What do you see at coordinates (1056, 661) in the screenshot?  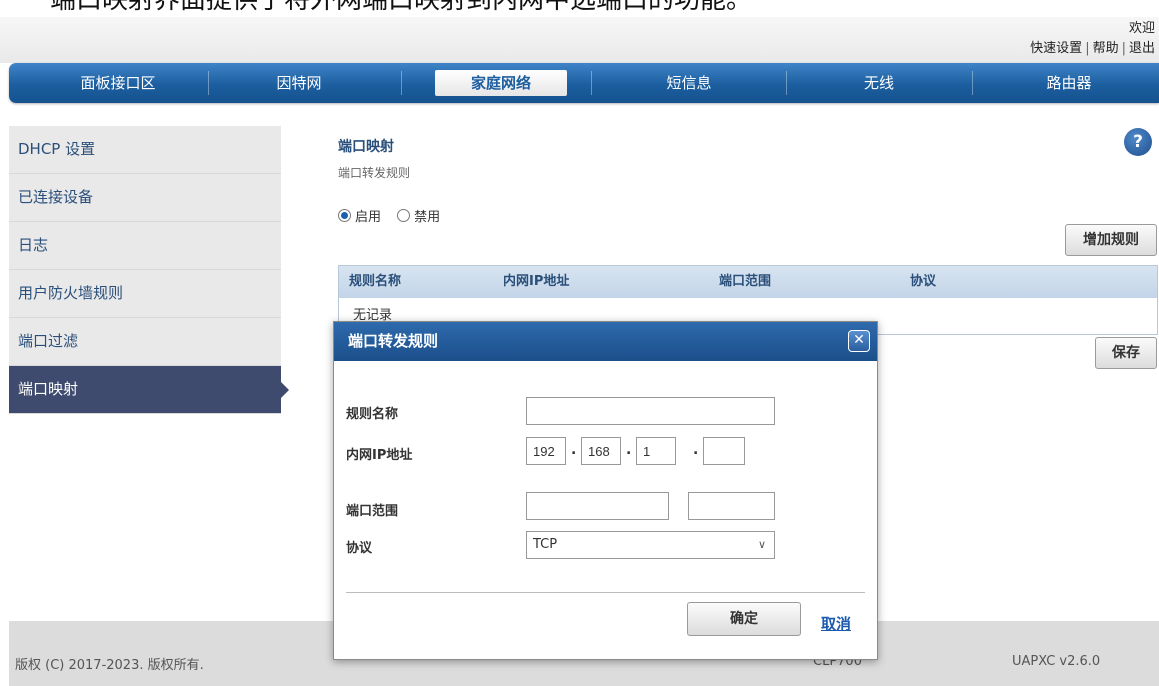 I see `footer-version: UAPXC v2.6.0` at bounding box center [1056, 661].